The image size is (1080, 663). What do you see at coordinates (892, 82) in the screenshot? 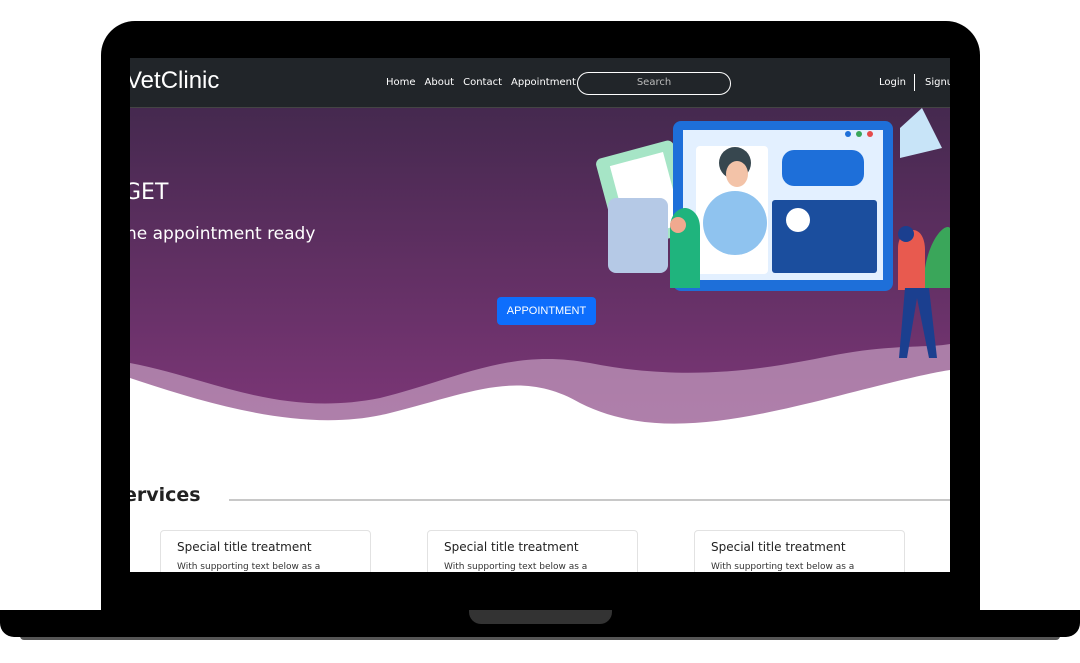
I see `login-link: Login` at bounding box center [892, 82].